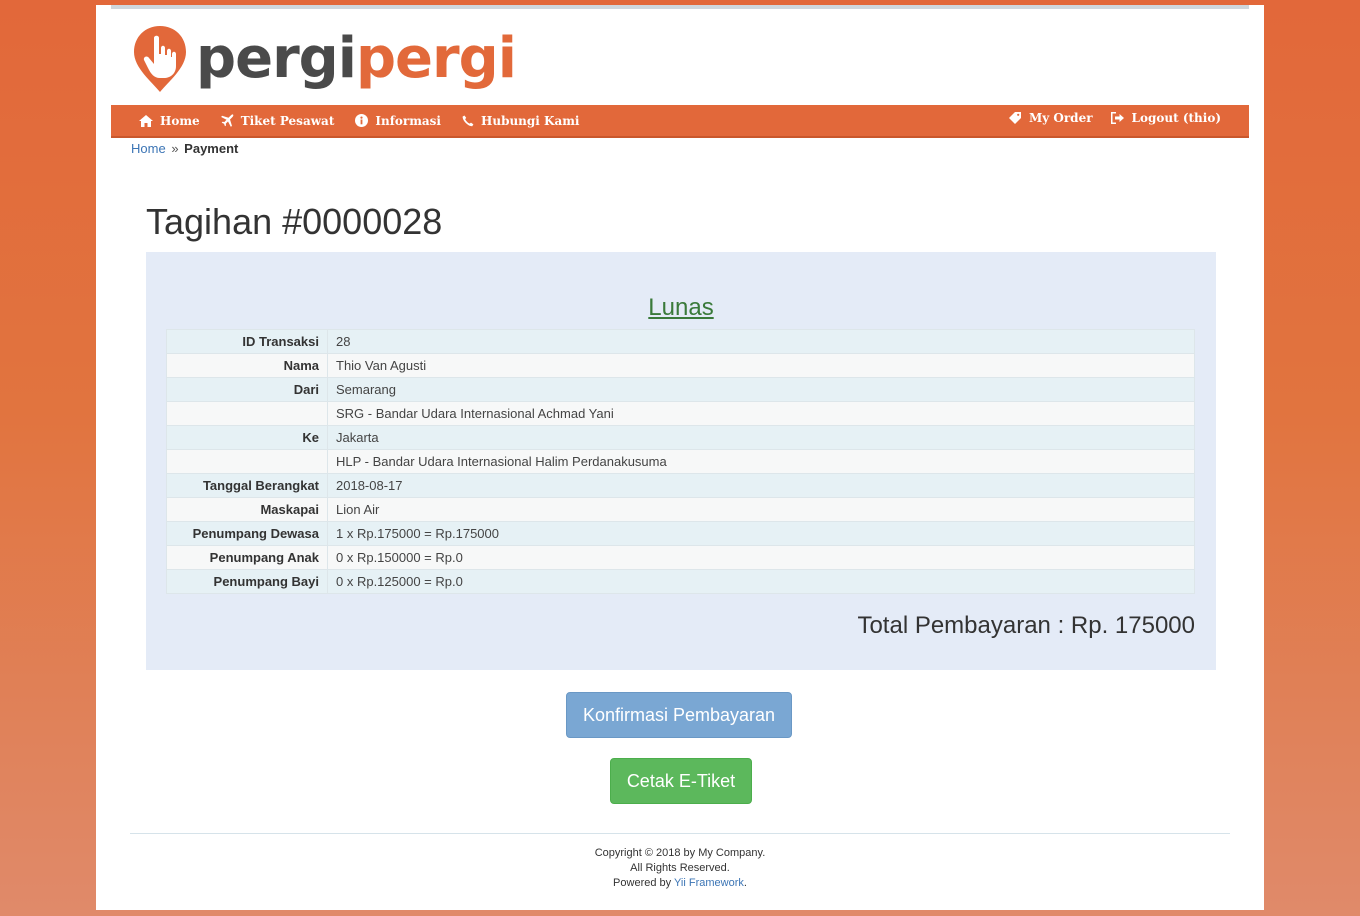  Describe the element at coordinates (227, 120) in the screenshot. I see `plane-icon` at that location.